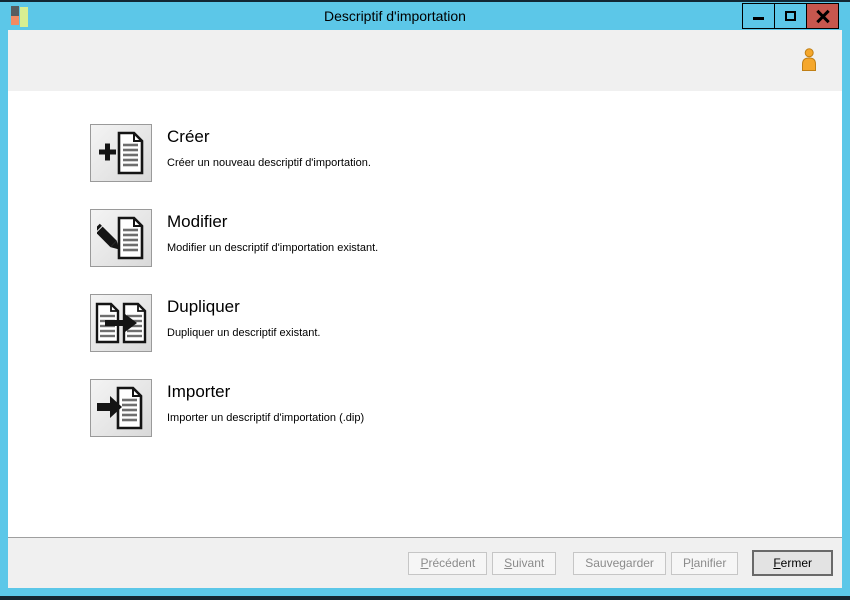 This screenshot has height=600, width=850. I want to click on user-icon, so click(809, 59).